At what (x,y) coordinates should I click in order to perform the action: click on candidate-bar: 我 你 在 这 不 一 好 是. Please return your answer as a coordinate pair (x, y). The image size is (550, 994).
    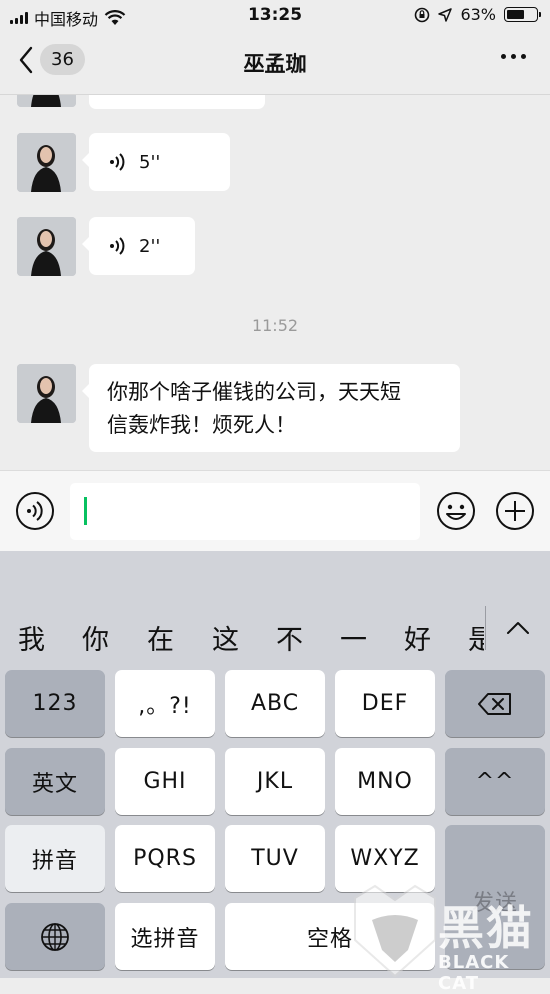
    Looking at the image, I should click on (275, 634).